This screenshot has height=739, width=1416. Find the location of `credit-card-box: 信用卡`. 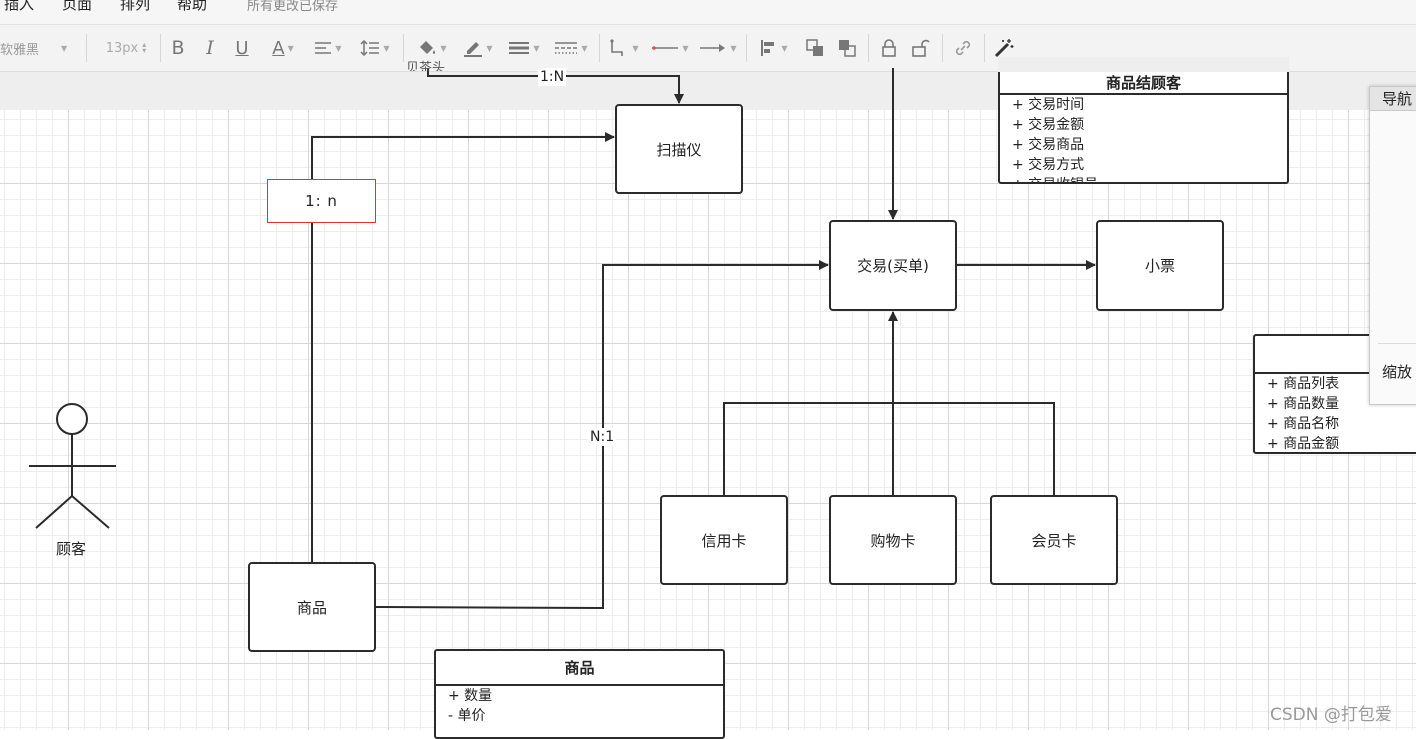

credit-card-box: 信用卡 is located at coordinates (724, 540).